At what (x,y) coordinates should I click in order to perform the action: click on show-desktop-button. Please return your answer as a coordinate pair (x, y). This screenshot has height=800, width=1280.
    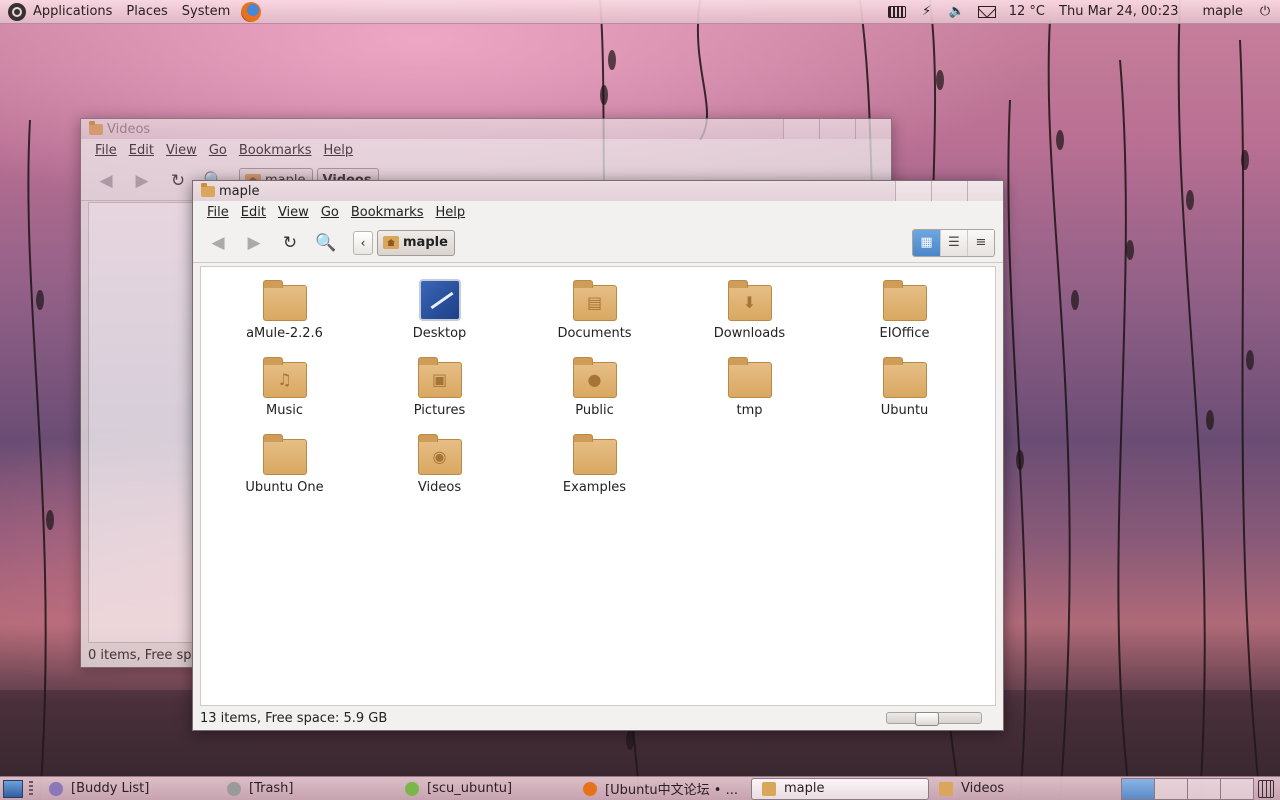
    Looking at the image, I should click on (13, 788).